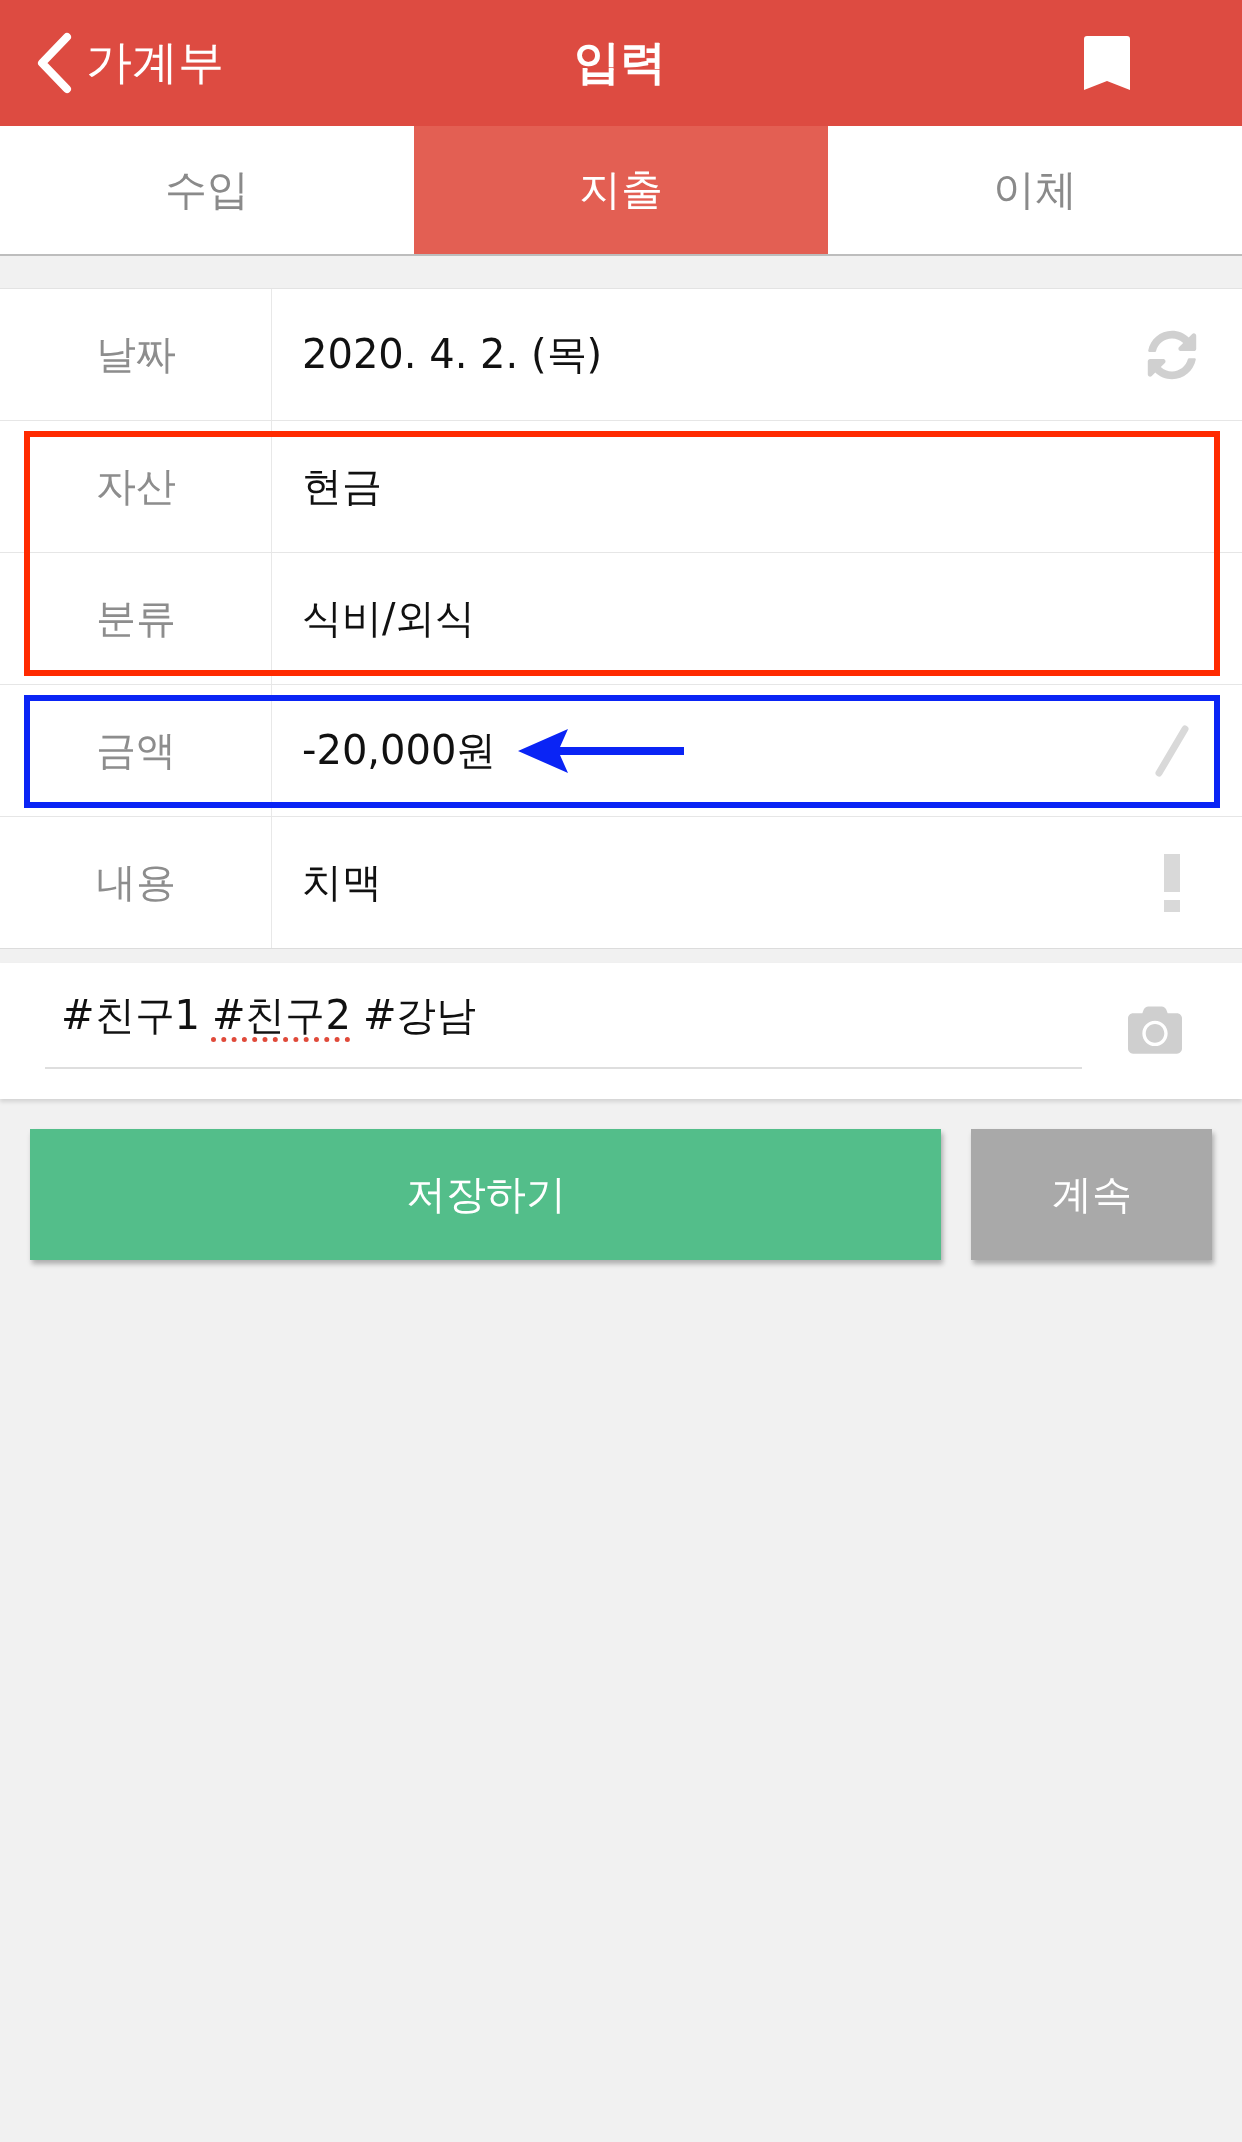 This screenshot has height=2142, width=1242. I want to click on field-value: 치맥, so click(342, 882).